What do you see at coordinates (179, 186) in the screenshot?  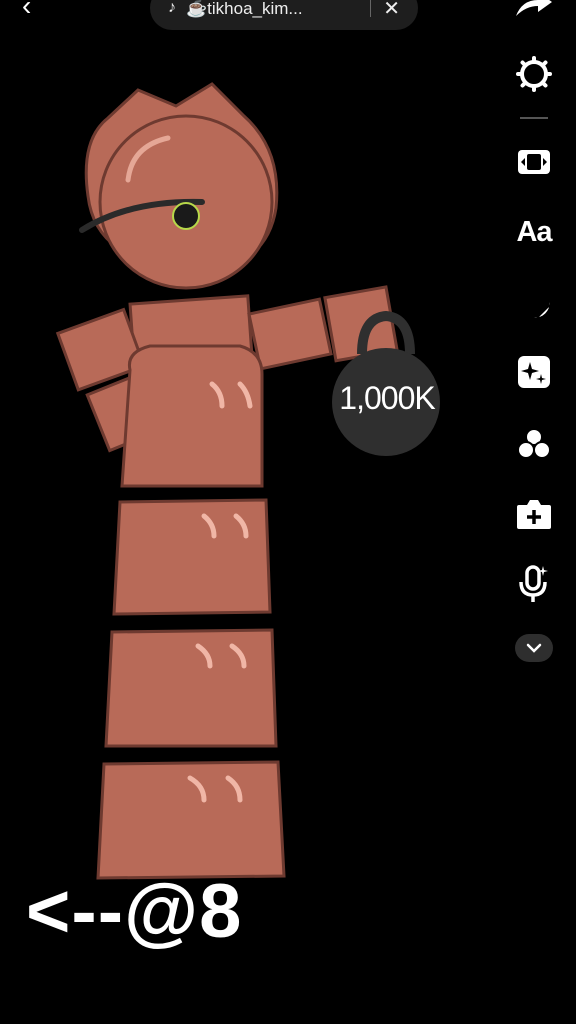 I see `character-head` at bounding box center [179, 186].